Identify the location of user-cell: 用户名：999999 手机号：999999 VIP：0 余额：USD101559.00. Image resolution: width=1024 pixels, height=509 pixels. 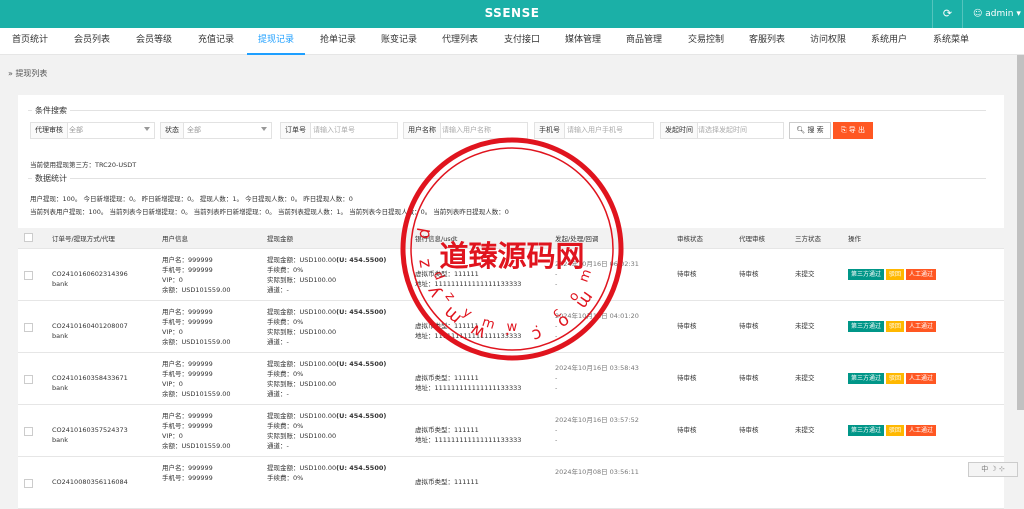
(208, 378).